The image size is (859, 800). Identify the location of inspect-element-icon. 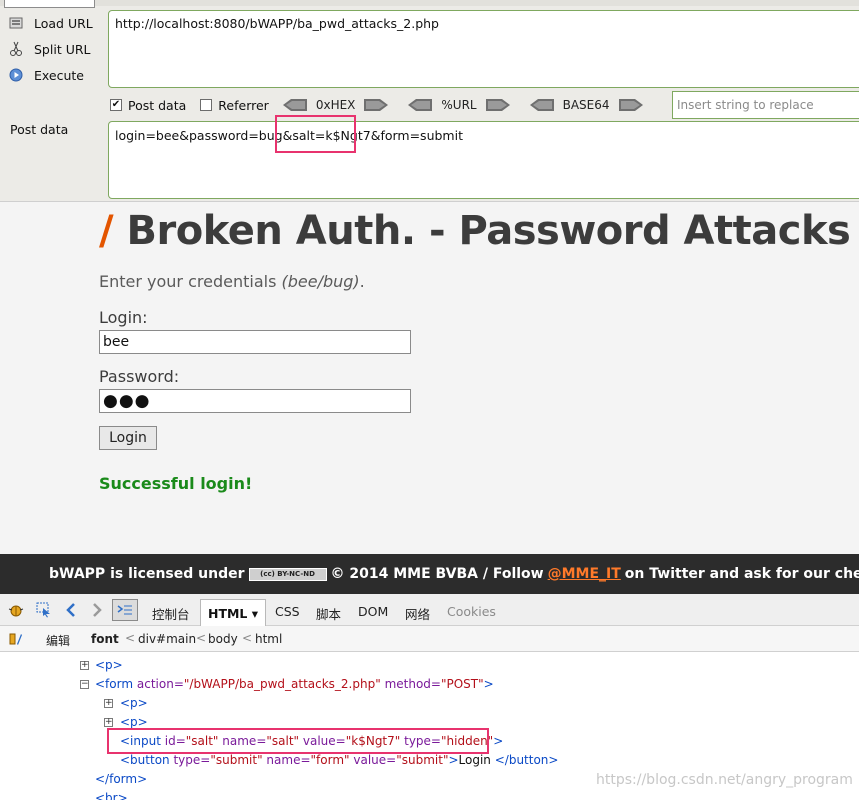
(44, 610).